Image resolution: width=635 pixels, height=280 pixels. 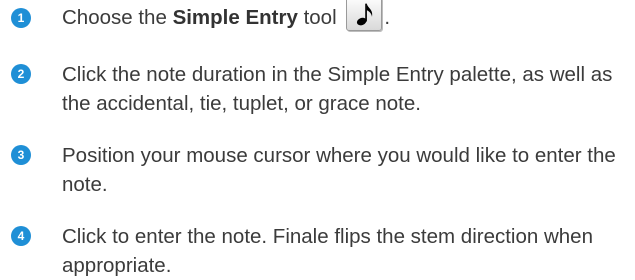 I want to click on step-number-badge: 4, so click(x=21, y=236).